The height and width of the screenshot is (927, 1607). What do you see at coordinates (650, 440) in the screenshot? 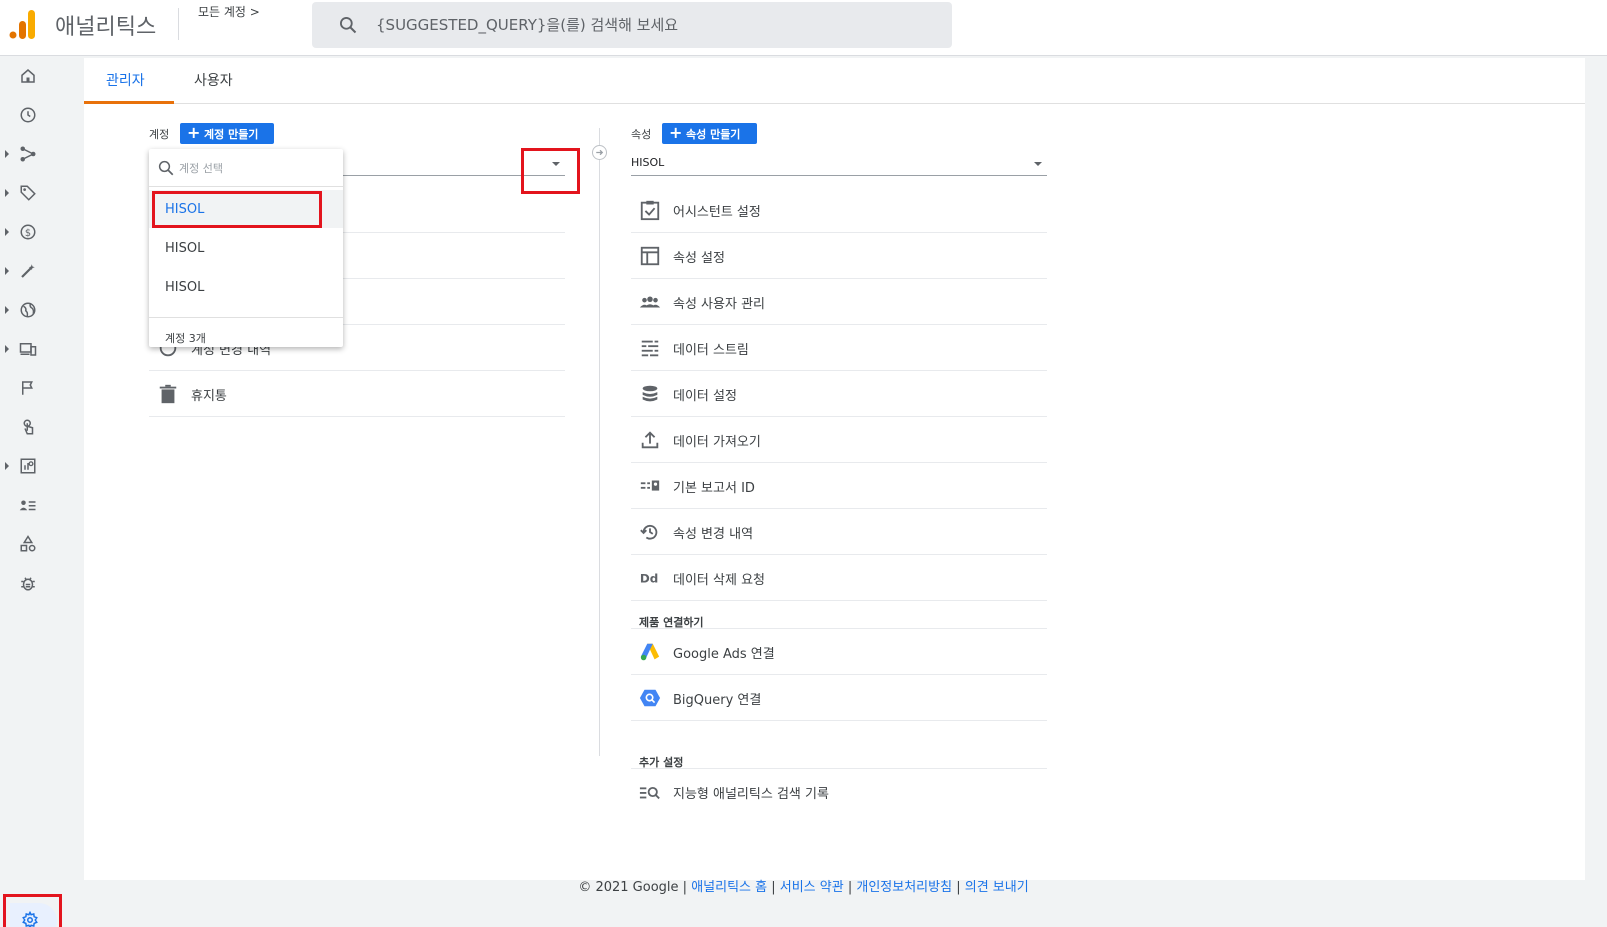
I see `upload-icon` at bounding box center [650, 440].